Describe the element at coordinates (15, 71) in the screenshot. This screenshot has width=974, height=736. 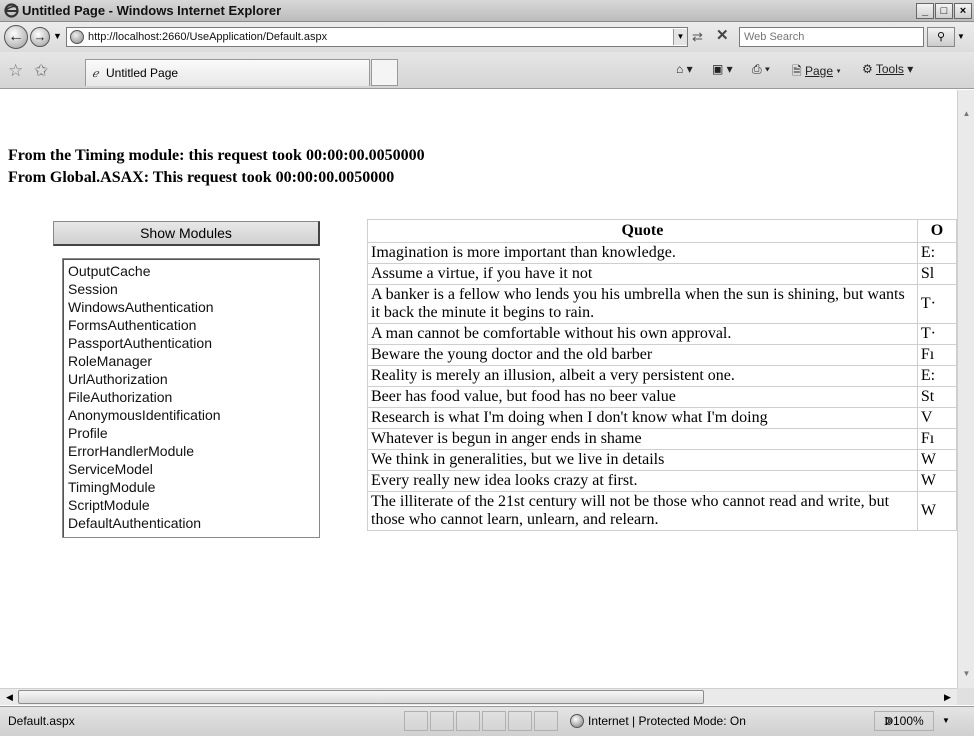
I see `favorites-star-icon: ☆` at that location.